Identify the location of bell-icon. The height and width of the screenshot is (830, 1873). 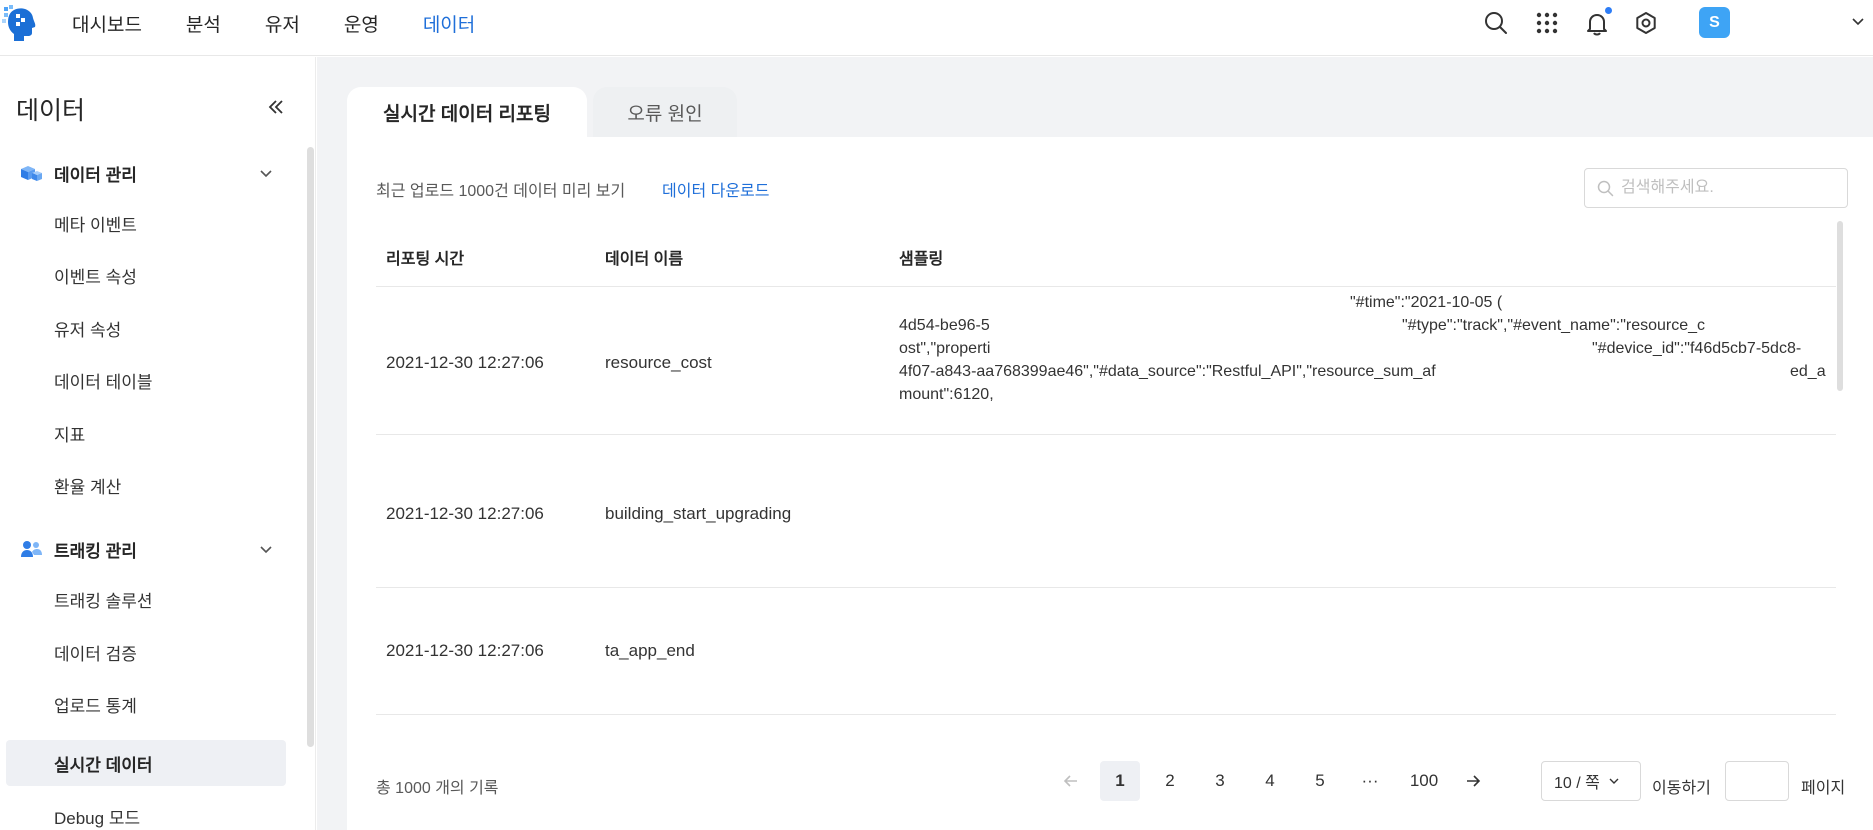
(1597, 23).